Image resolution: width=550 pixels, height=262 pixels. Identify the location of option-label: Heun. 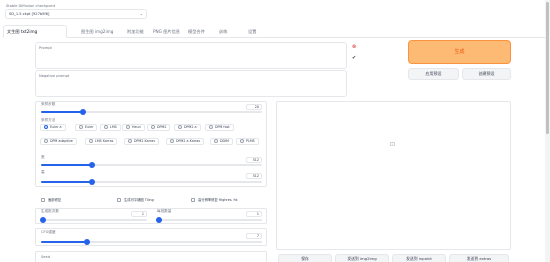
(136, 127).